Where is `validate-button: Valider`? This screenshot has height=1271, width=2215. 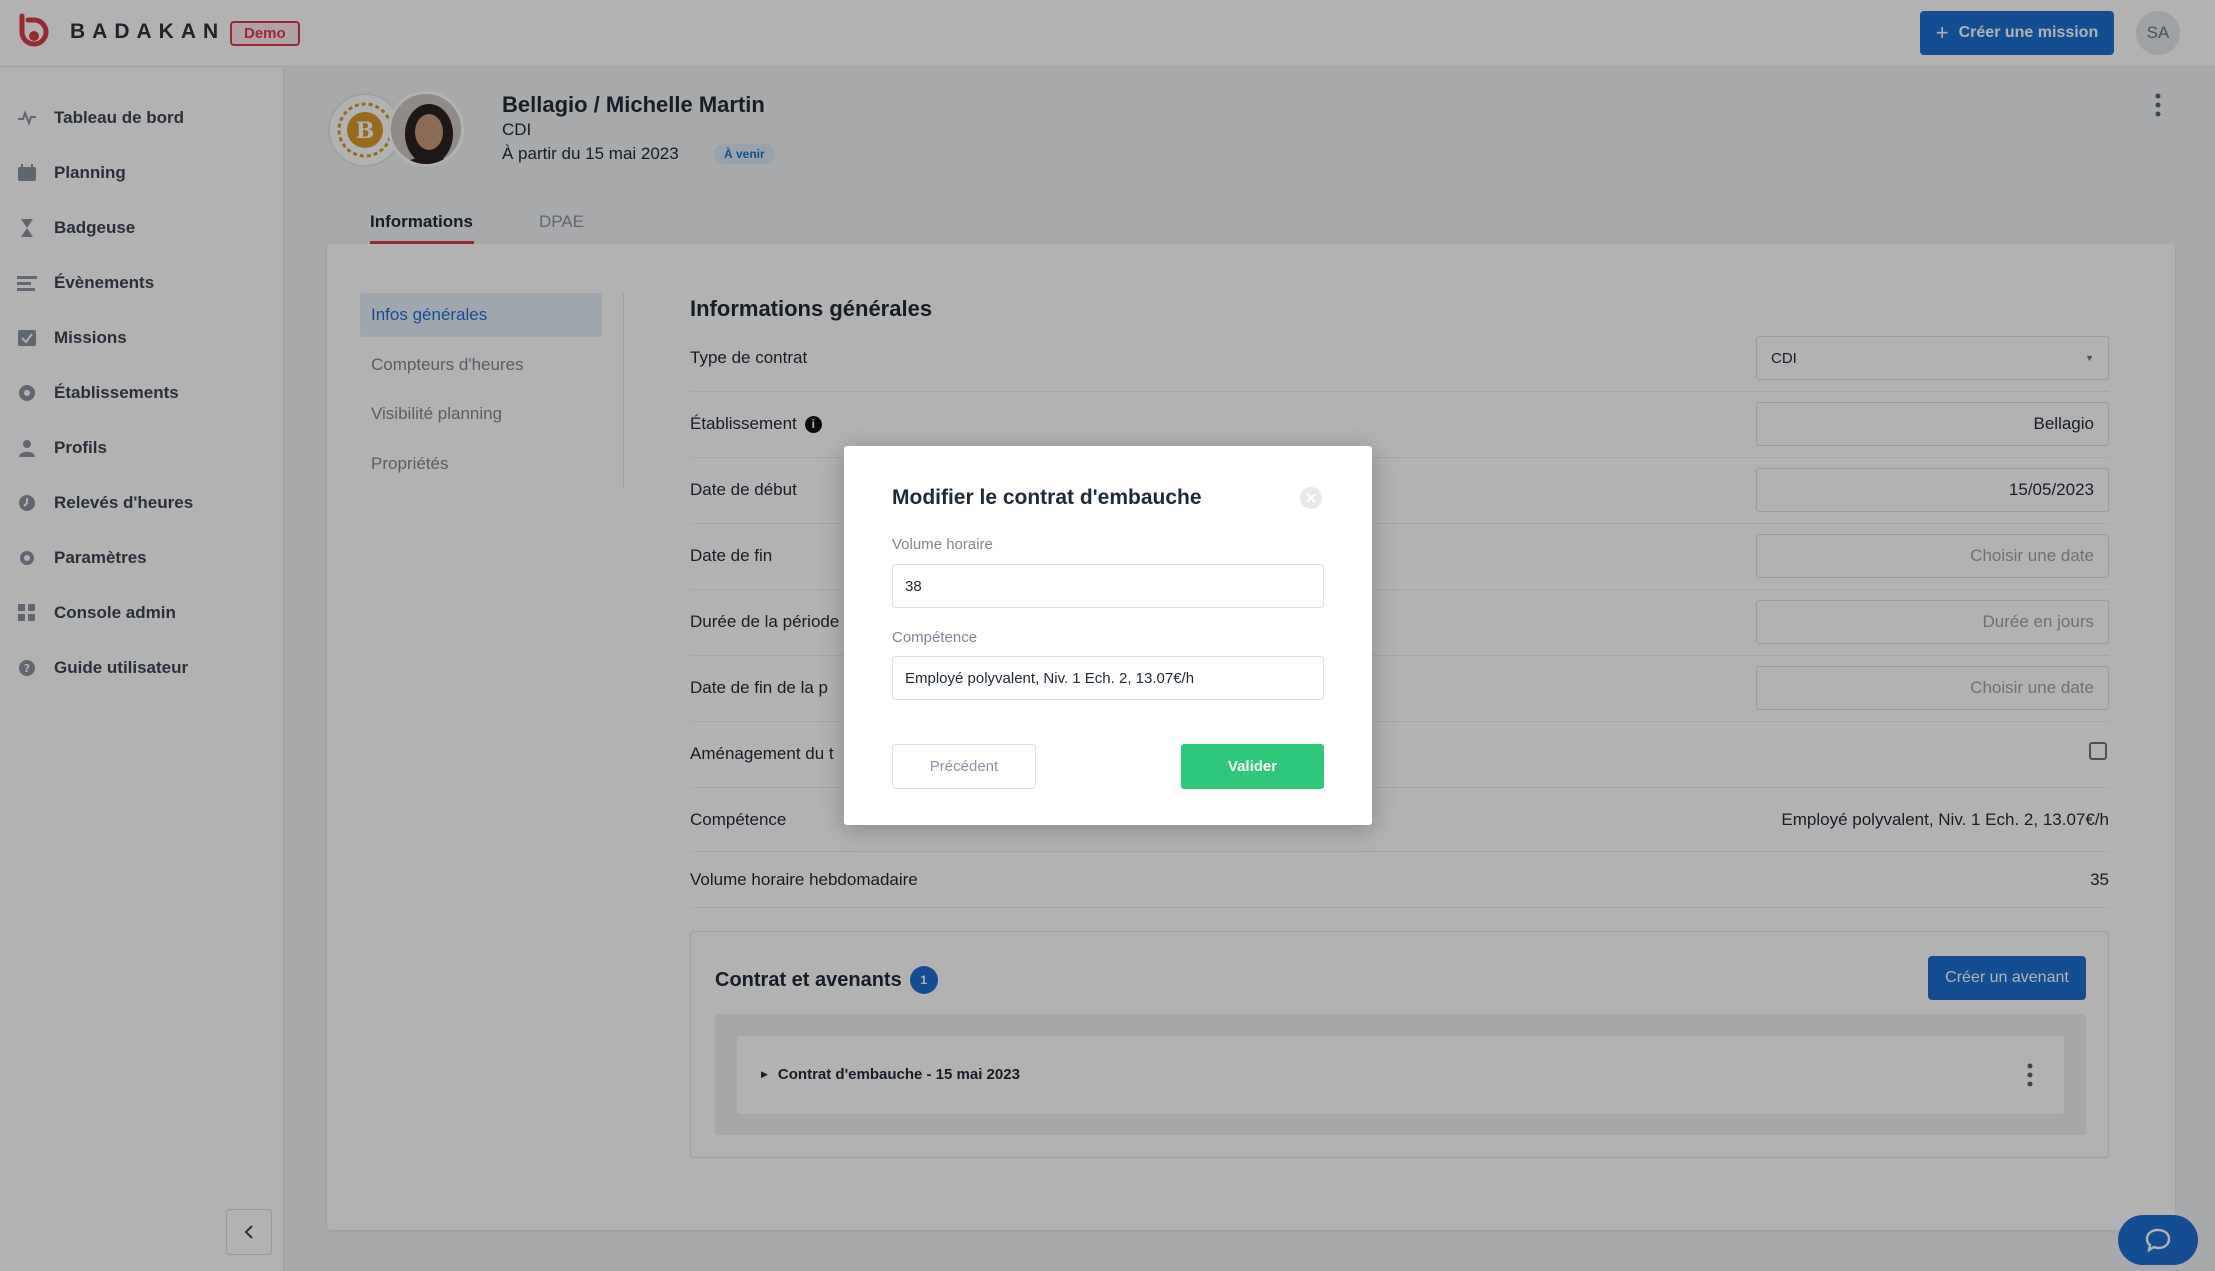 validate-button: Valider is located at coordinates (1252, 766).